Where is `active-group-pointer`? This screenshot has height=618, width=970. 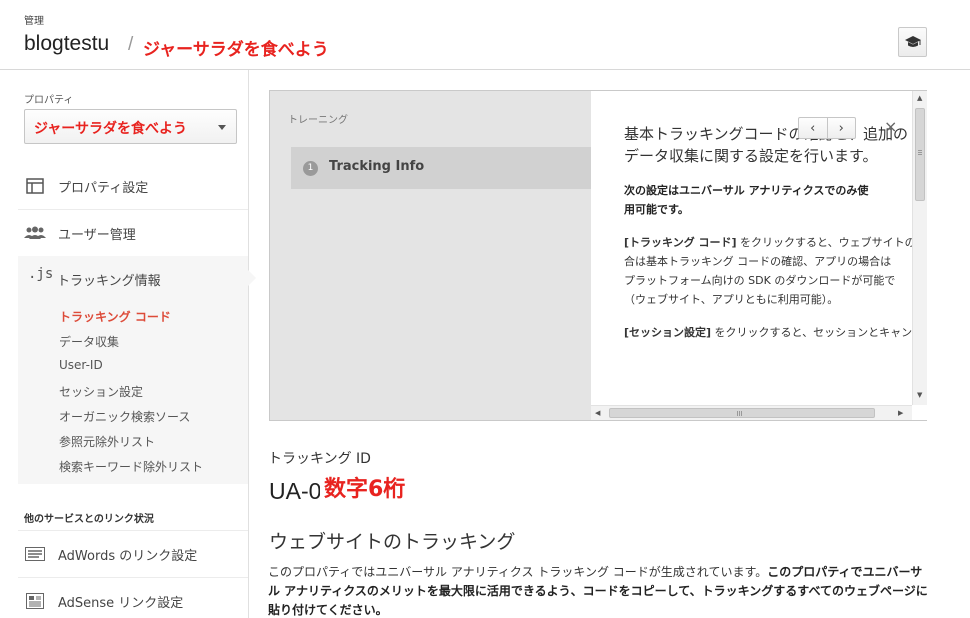 active-group-pointer is located at coordinates (252, 278).